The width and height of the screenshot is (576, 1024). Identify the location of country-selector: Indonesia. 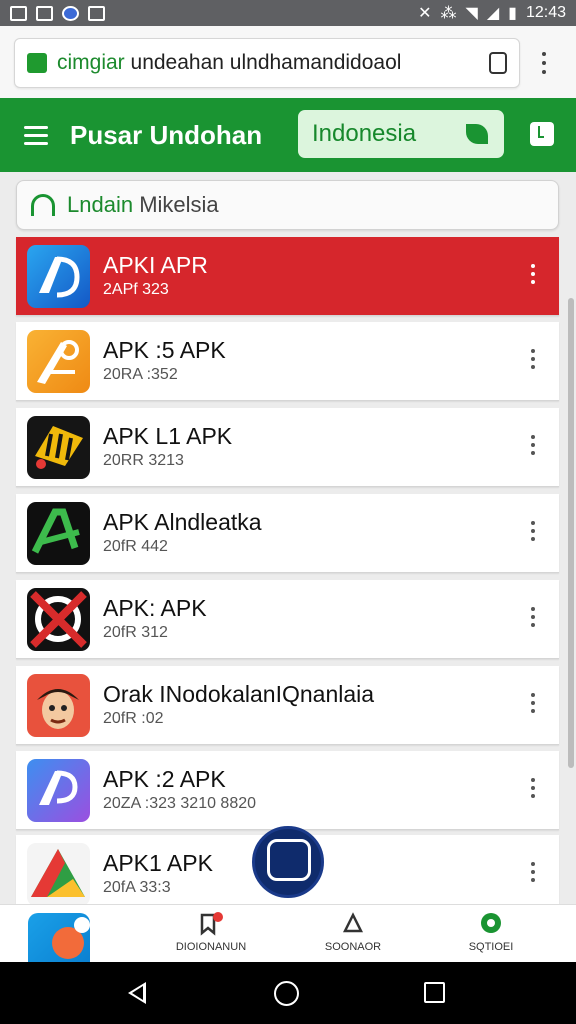
(401, 134).